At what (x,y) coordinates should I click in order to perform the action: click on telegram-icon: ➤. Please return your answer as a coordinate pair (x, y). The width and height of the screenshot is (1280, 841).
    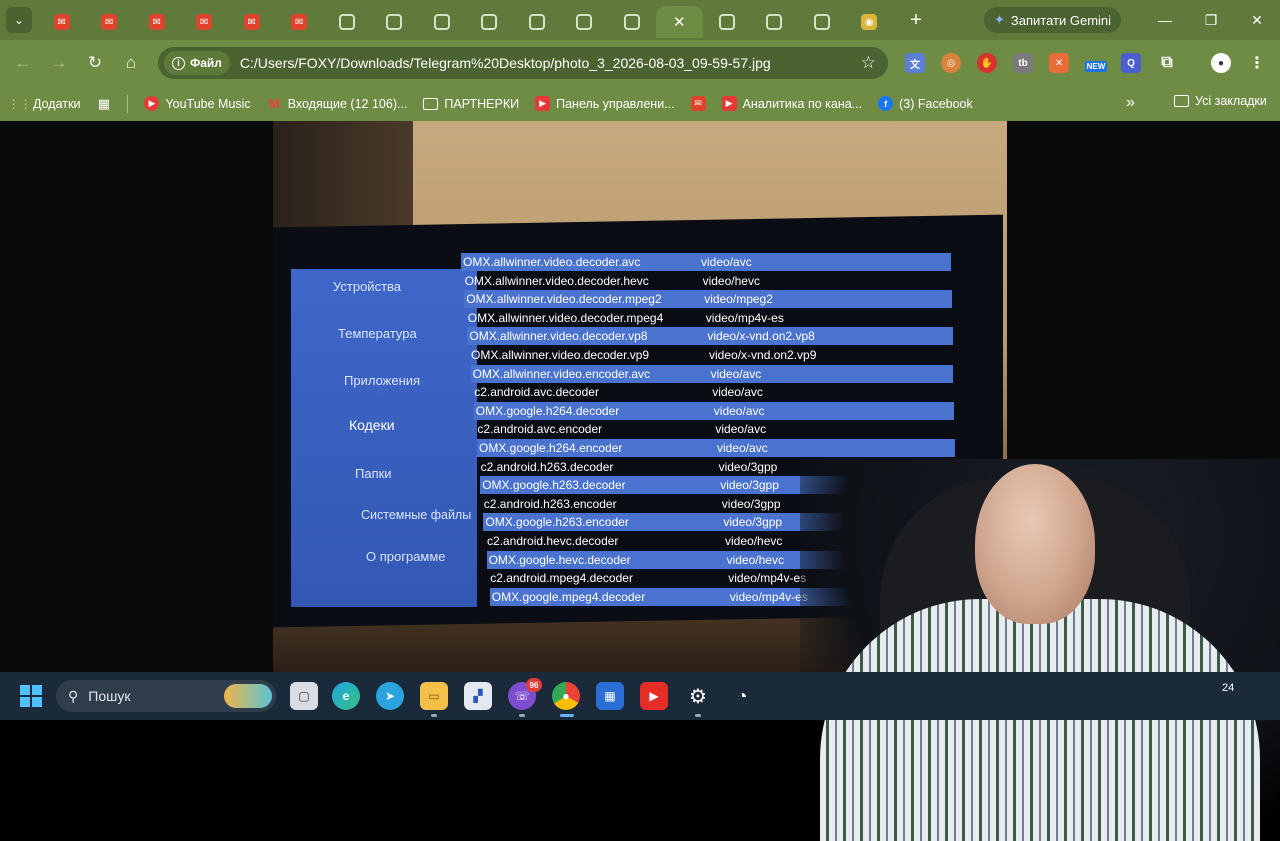
    Looking at the image, I should click on (390, 696).